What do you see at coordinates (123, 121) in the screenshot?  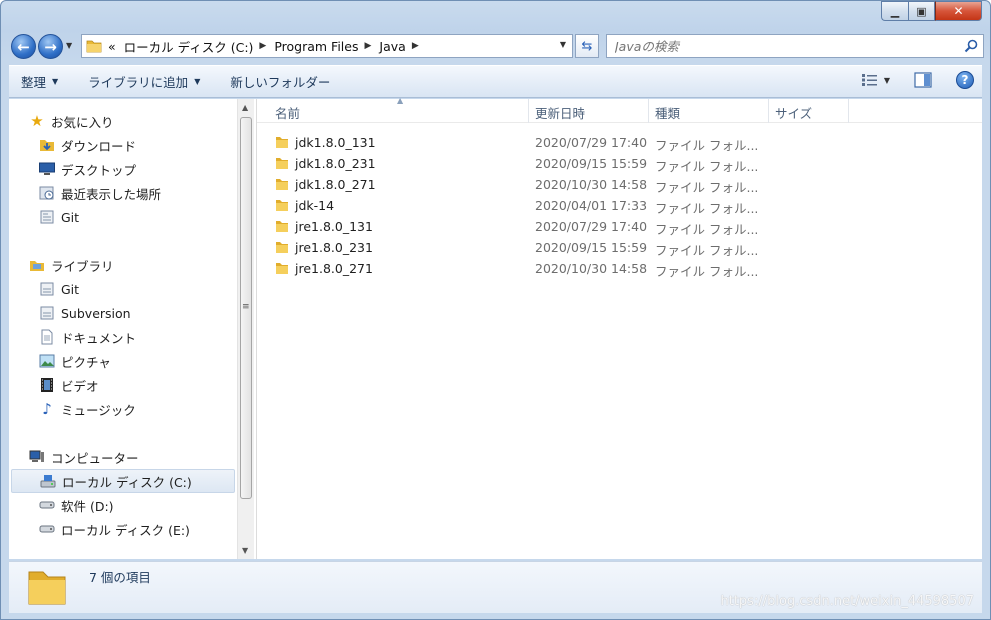 I see `nav-favorites: ★ お気に入り` at bounding box center [123, 121].